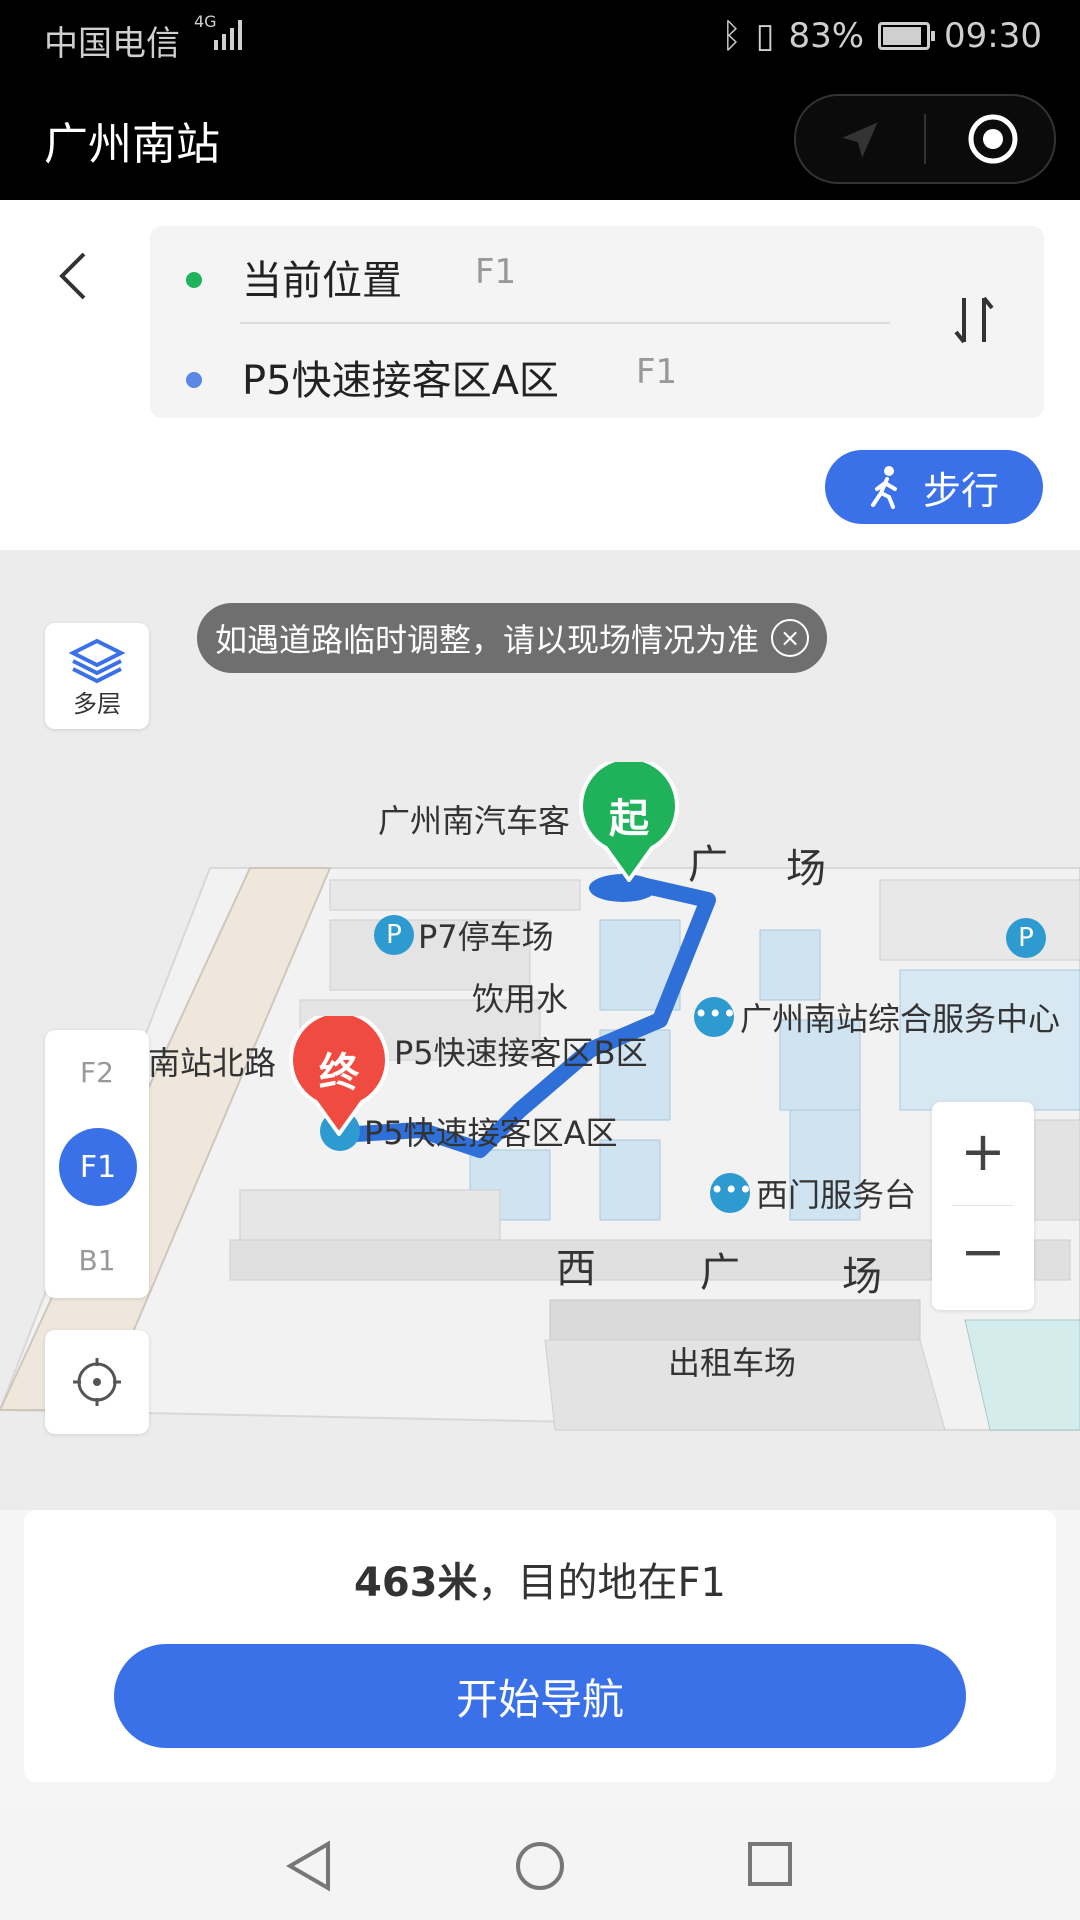 This screenshot has height=1920, width=1080. I want to click on destination-input: P5快速接客区A区, so click(400, 377).